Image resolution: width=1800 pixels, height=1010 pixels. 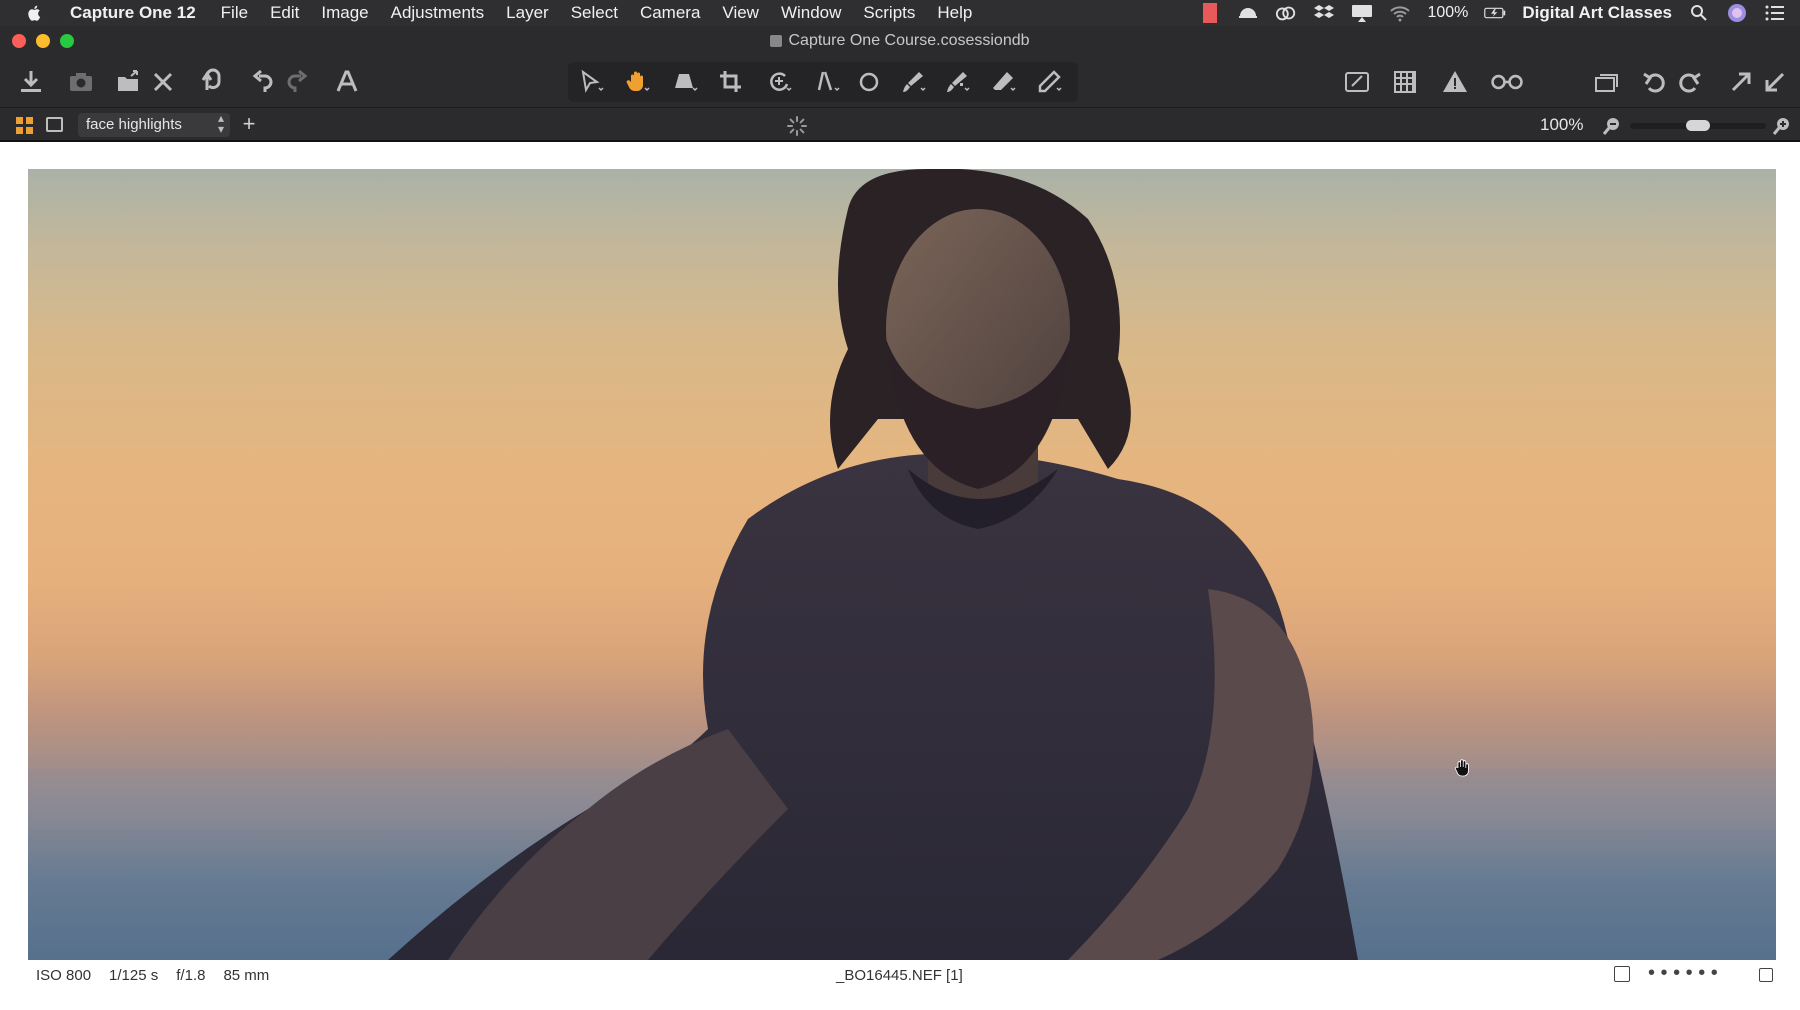 I want to click on zoom-slider-knob, so click(x=1698, y=125).